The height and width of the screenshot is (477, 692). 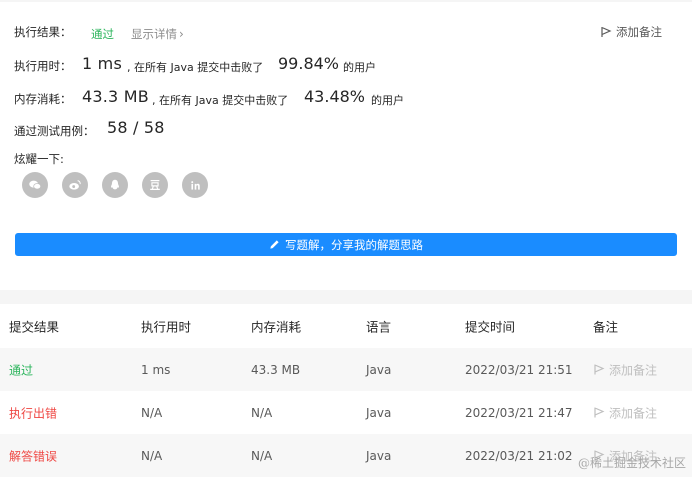 I want to click on wechat-icon, so click(x=35, y=185).